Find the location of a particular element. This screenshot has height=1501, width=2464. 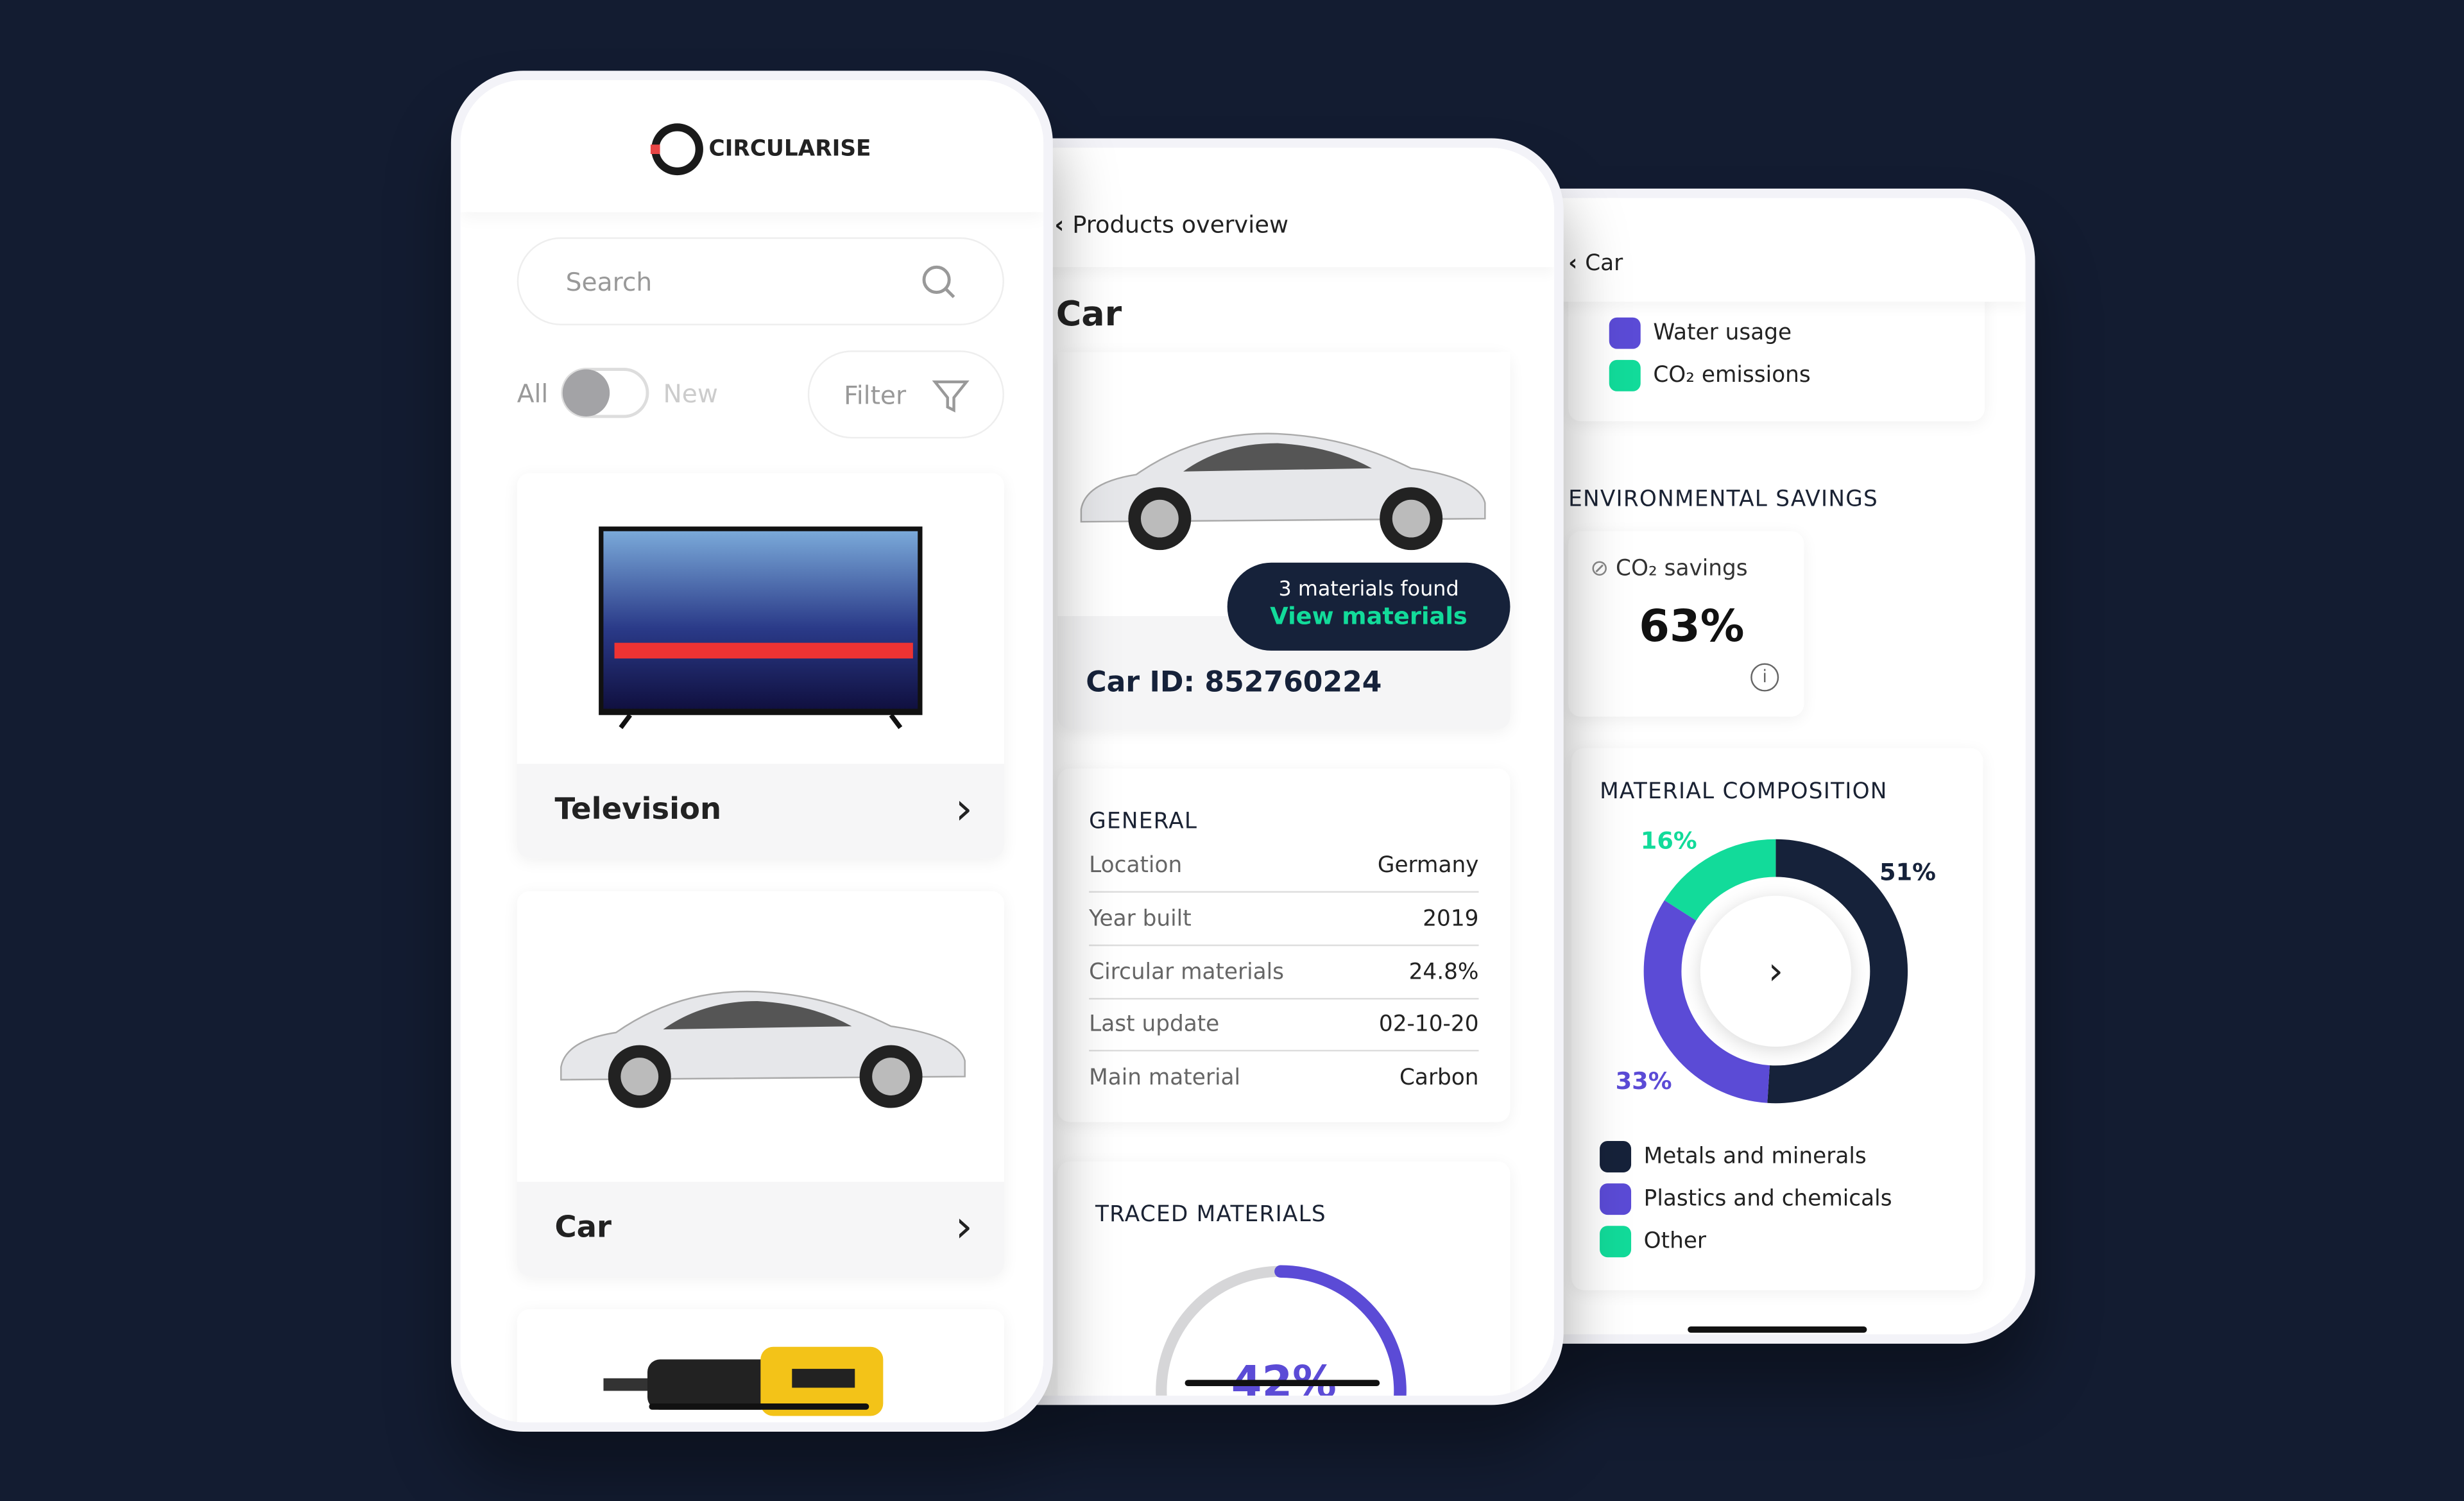

materials-found-text: 3 materials found is located at coordinates (1369, 590).